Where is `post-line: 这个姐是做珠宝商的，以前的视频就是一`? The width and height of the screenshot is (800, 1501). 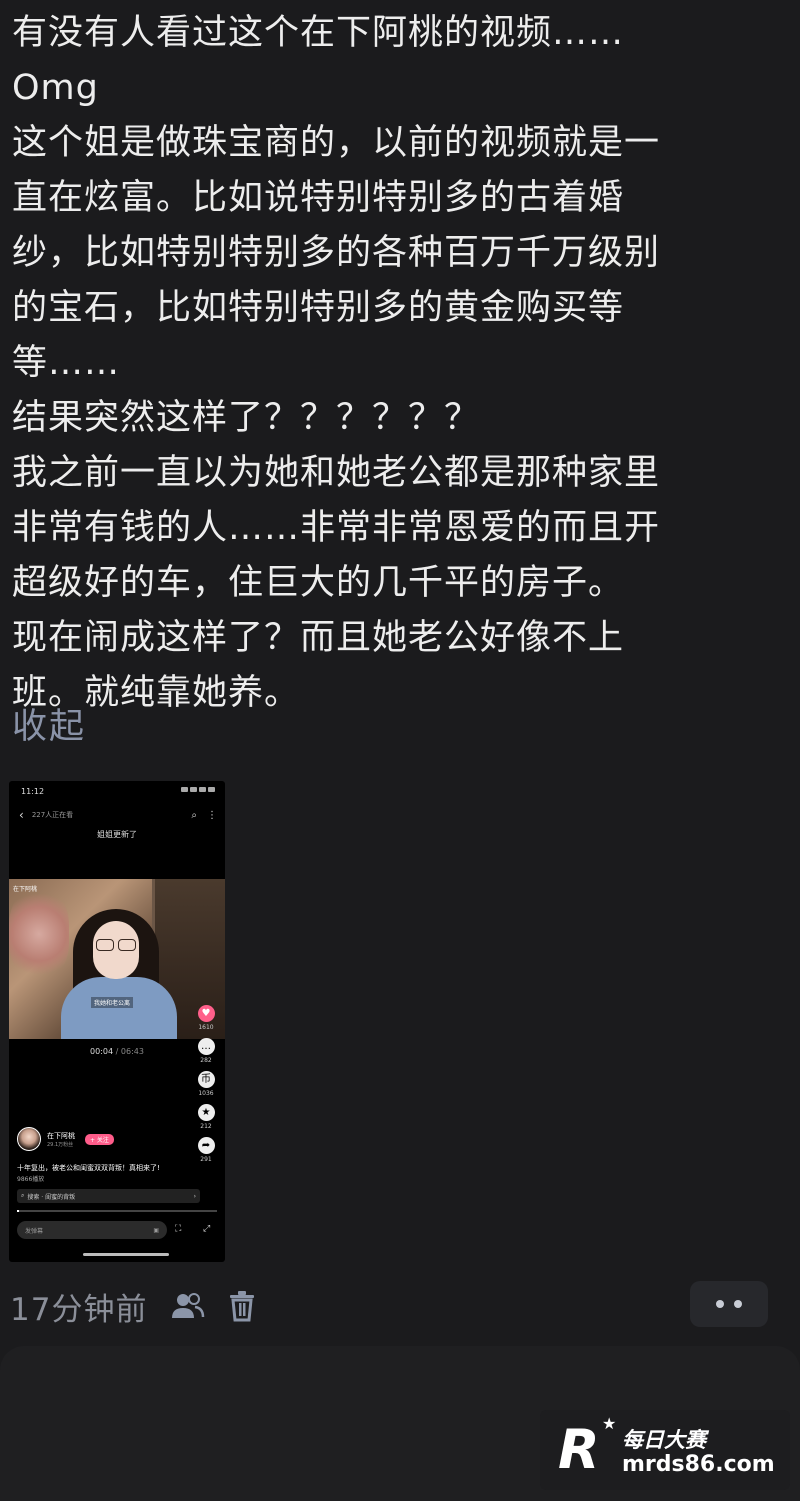 post-line: 这个姐是做珠宝商的，以前的视频就是一 is located at coordinates (336, 143).